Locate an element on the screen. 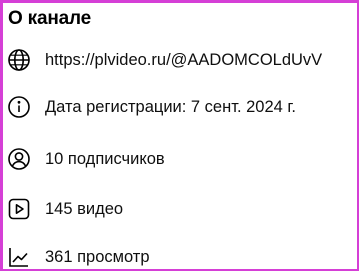 This screenshot has height=271, width=359. videos-count: 145 видео is located at coordinates (84, 209).